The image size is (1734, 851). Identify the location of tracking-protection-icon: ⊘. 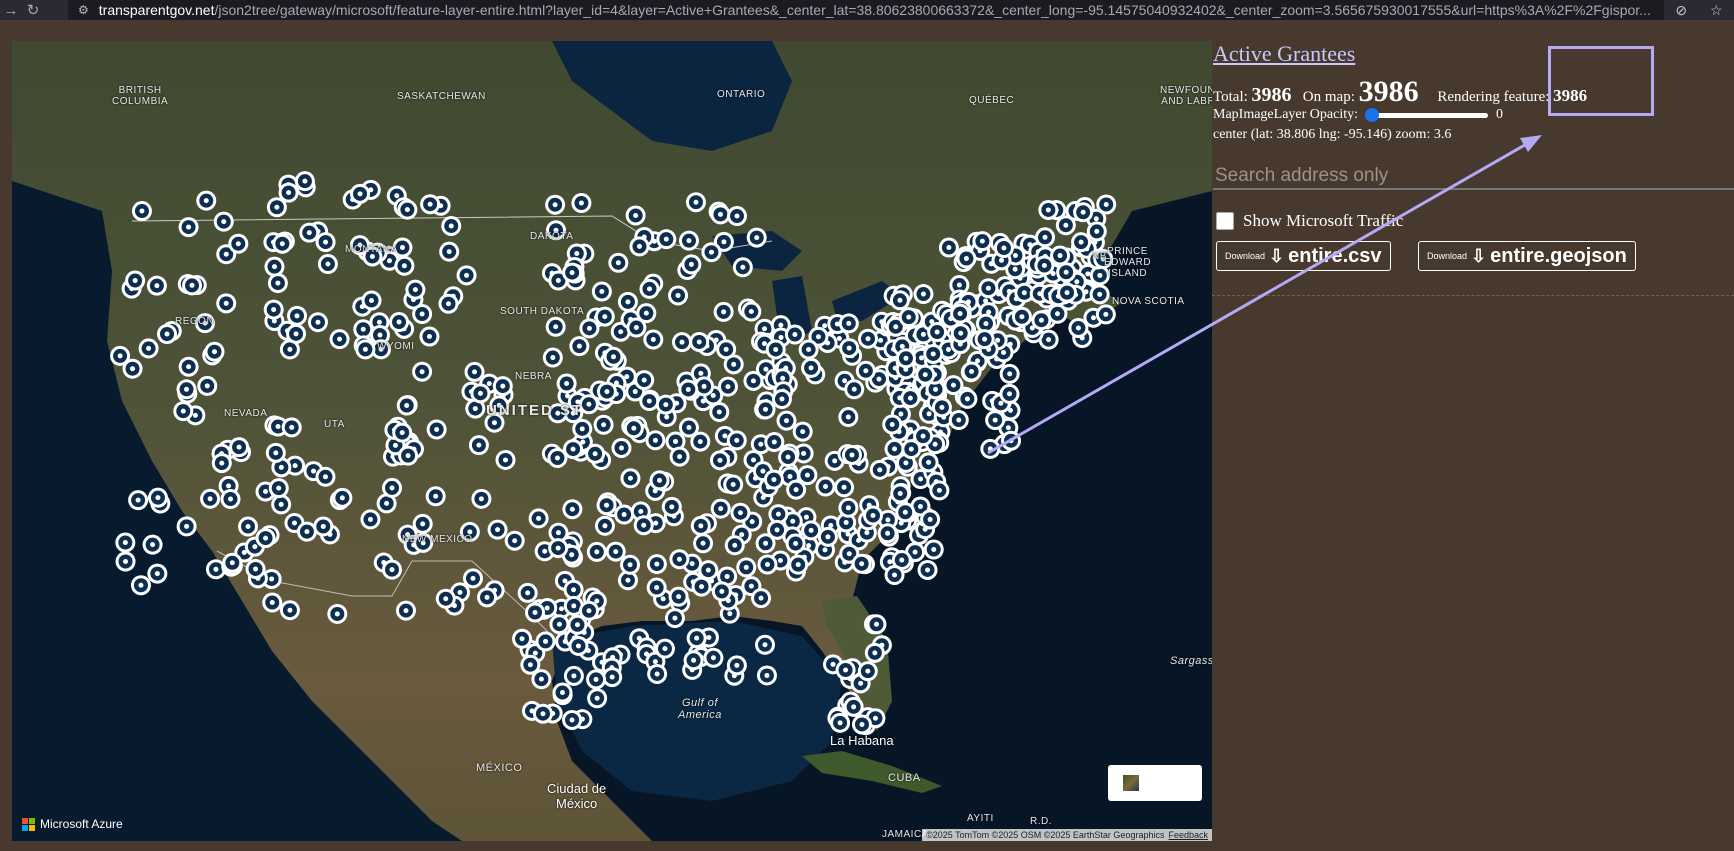
(1681, 10).